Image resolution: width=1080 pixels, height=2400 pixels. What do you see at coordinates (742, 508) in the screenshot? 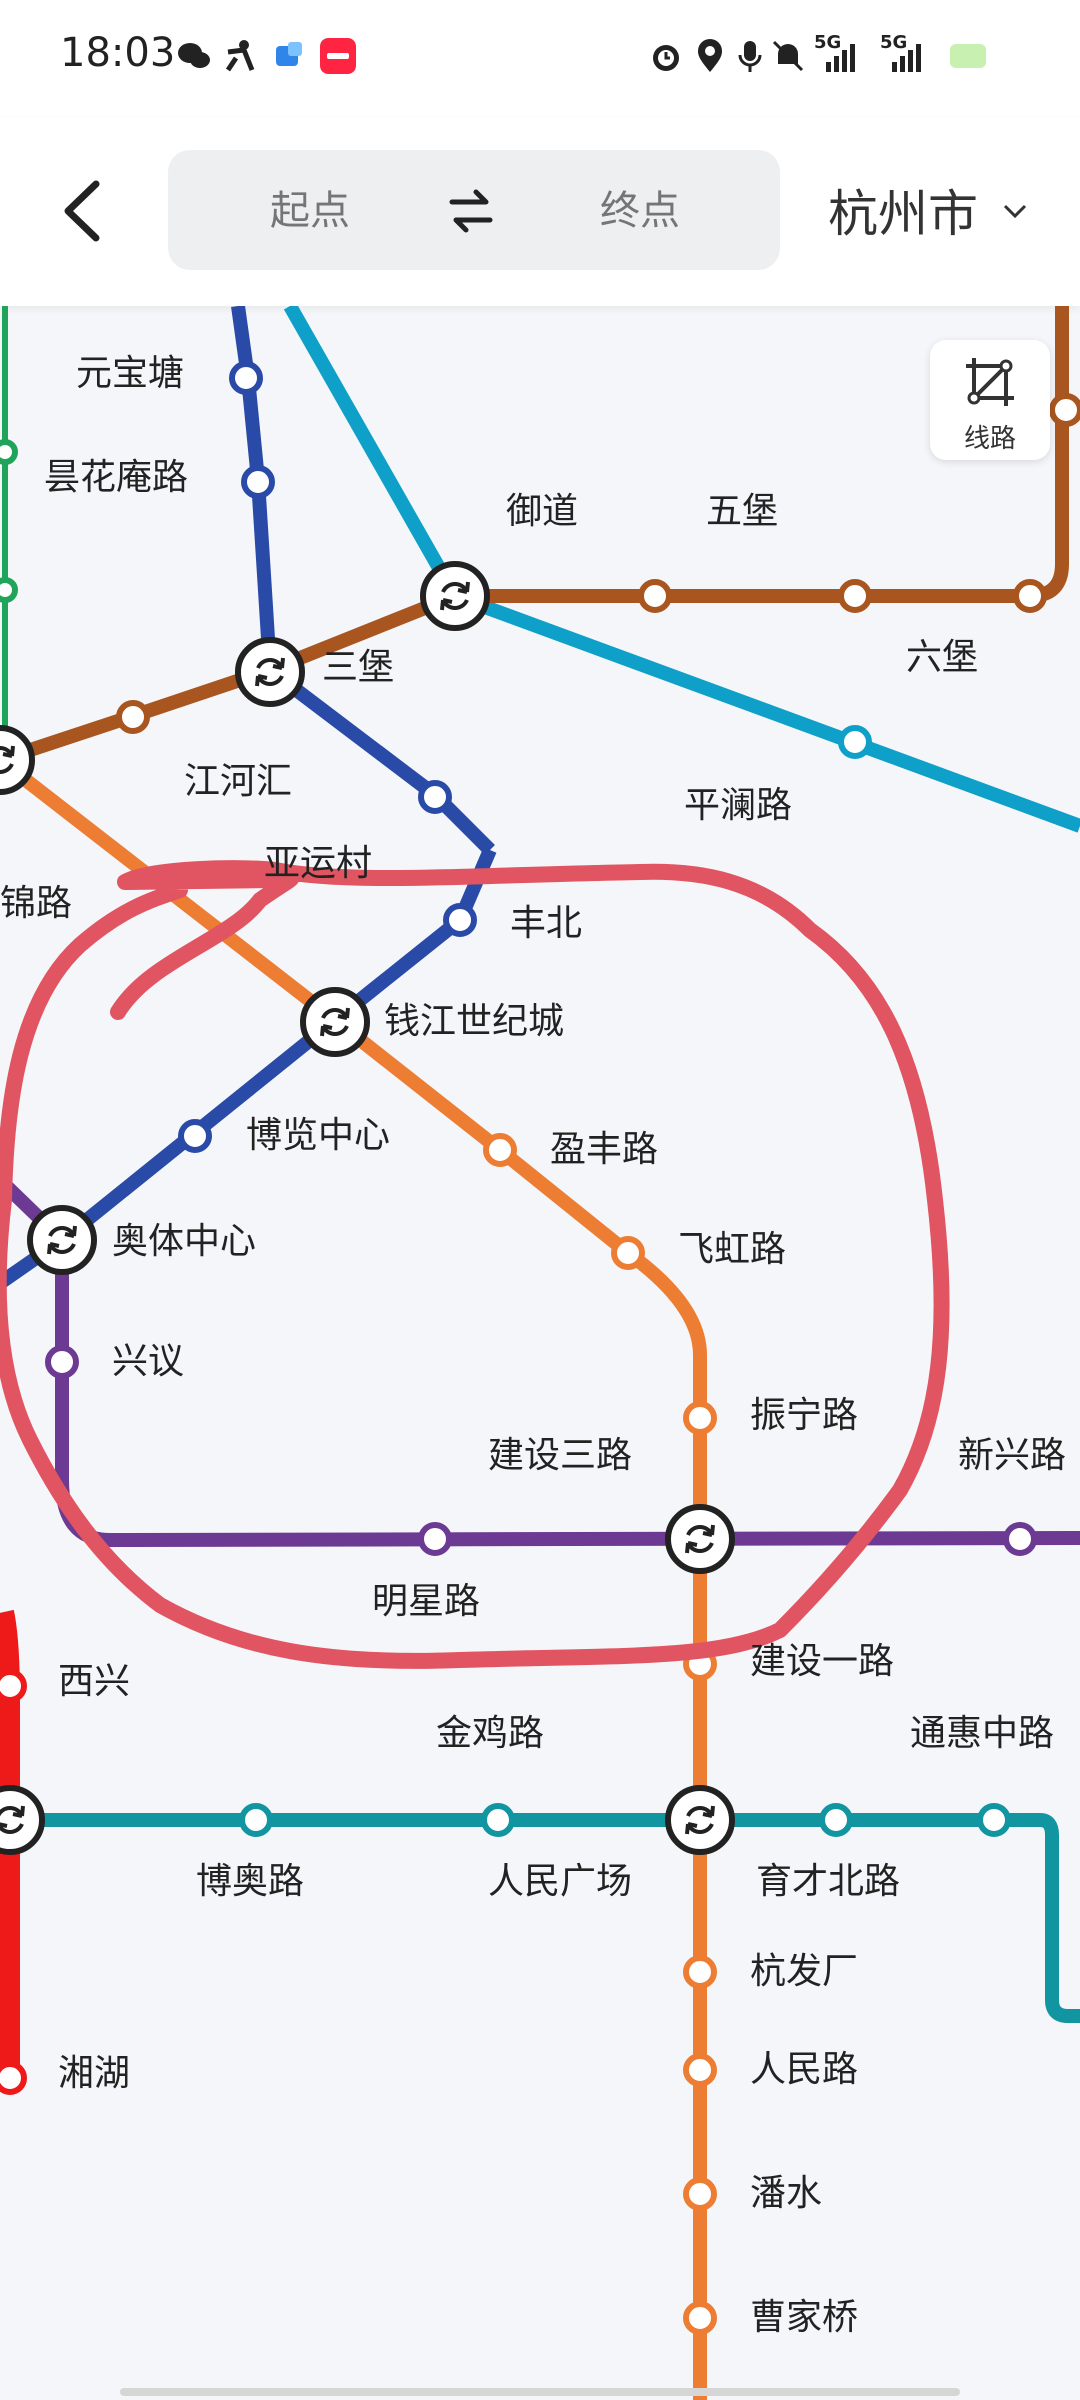
I see `station-label: 五堡` at bounding box center [742, 508].